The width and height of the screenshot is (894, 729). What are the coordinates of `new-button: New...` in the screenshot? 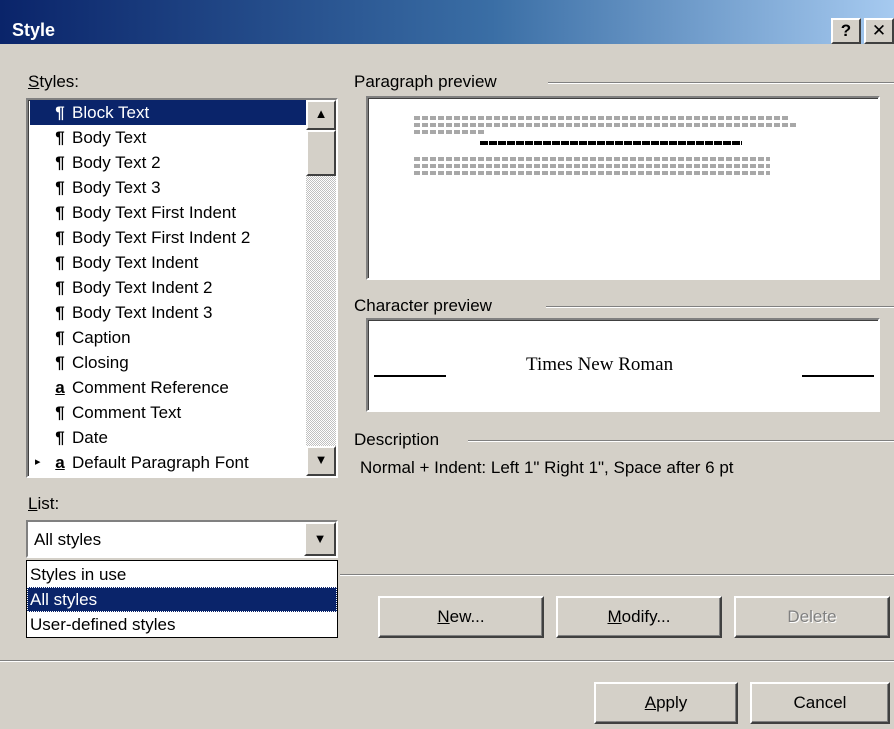 It's located at (461, 617).